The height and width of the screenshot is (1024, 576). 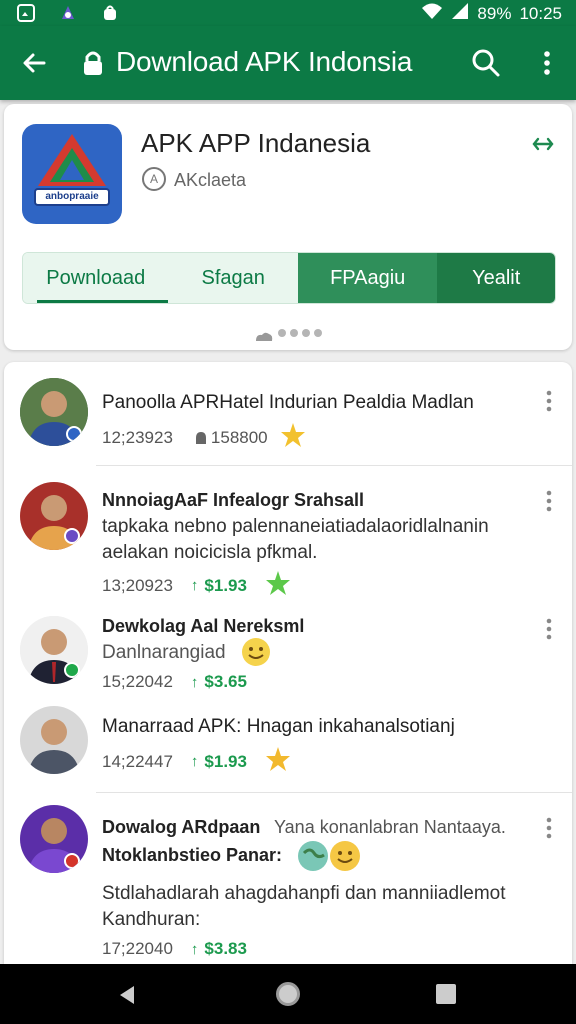 I want to click on tab-fourth: Yealit, so click(x=496, y=278).